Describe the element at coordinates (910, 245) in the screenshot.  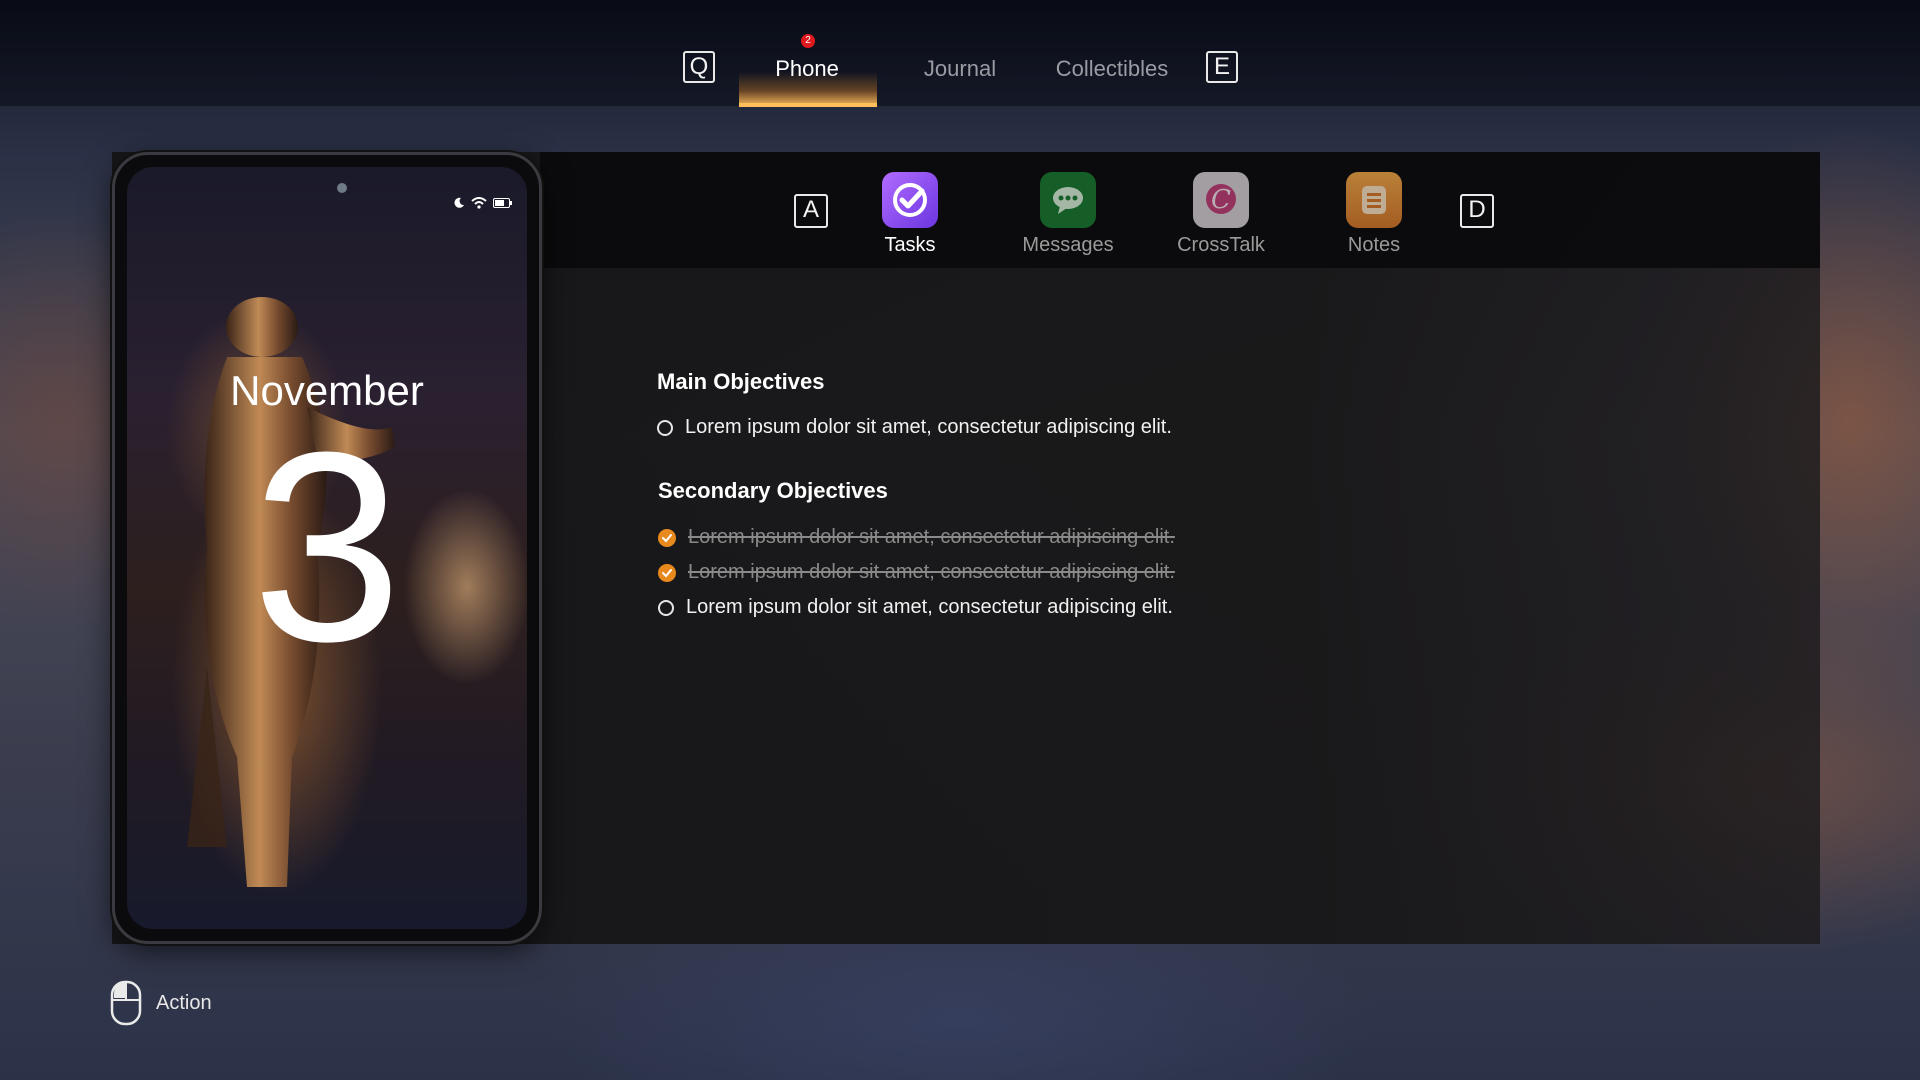
I see `app-label: Tasks` at that location.